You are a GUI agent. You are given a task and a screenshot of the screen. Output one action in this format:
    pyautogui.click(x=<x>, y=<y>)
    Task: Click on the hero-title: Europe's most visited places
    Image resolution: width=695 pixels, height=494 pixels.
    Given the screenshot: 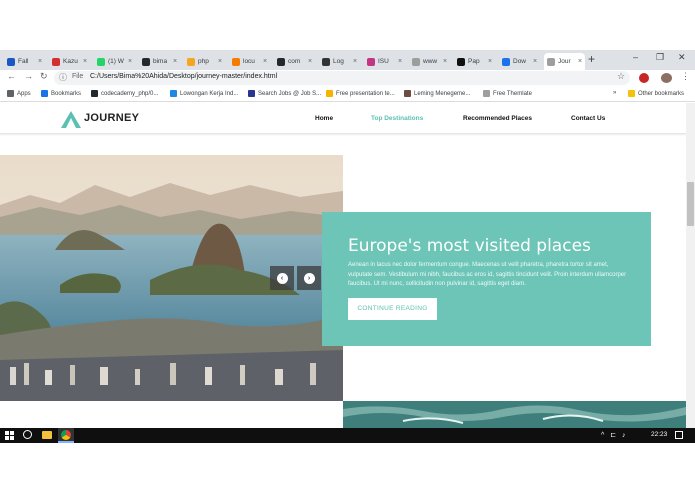 What is the action you would take?
    pyautogui.click(x=469, y=246)
    